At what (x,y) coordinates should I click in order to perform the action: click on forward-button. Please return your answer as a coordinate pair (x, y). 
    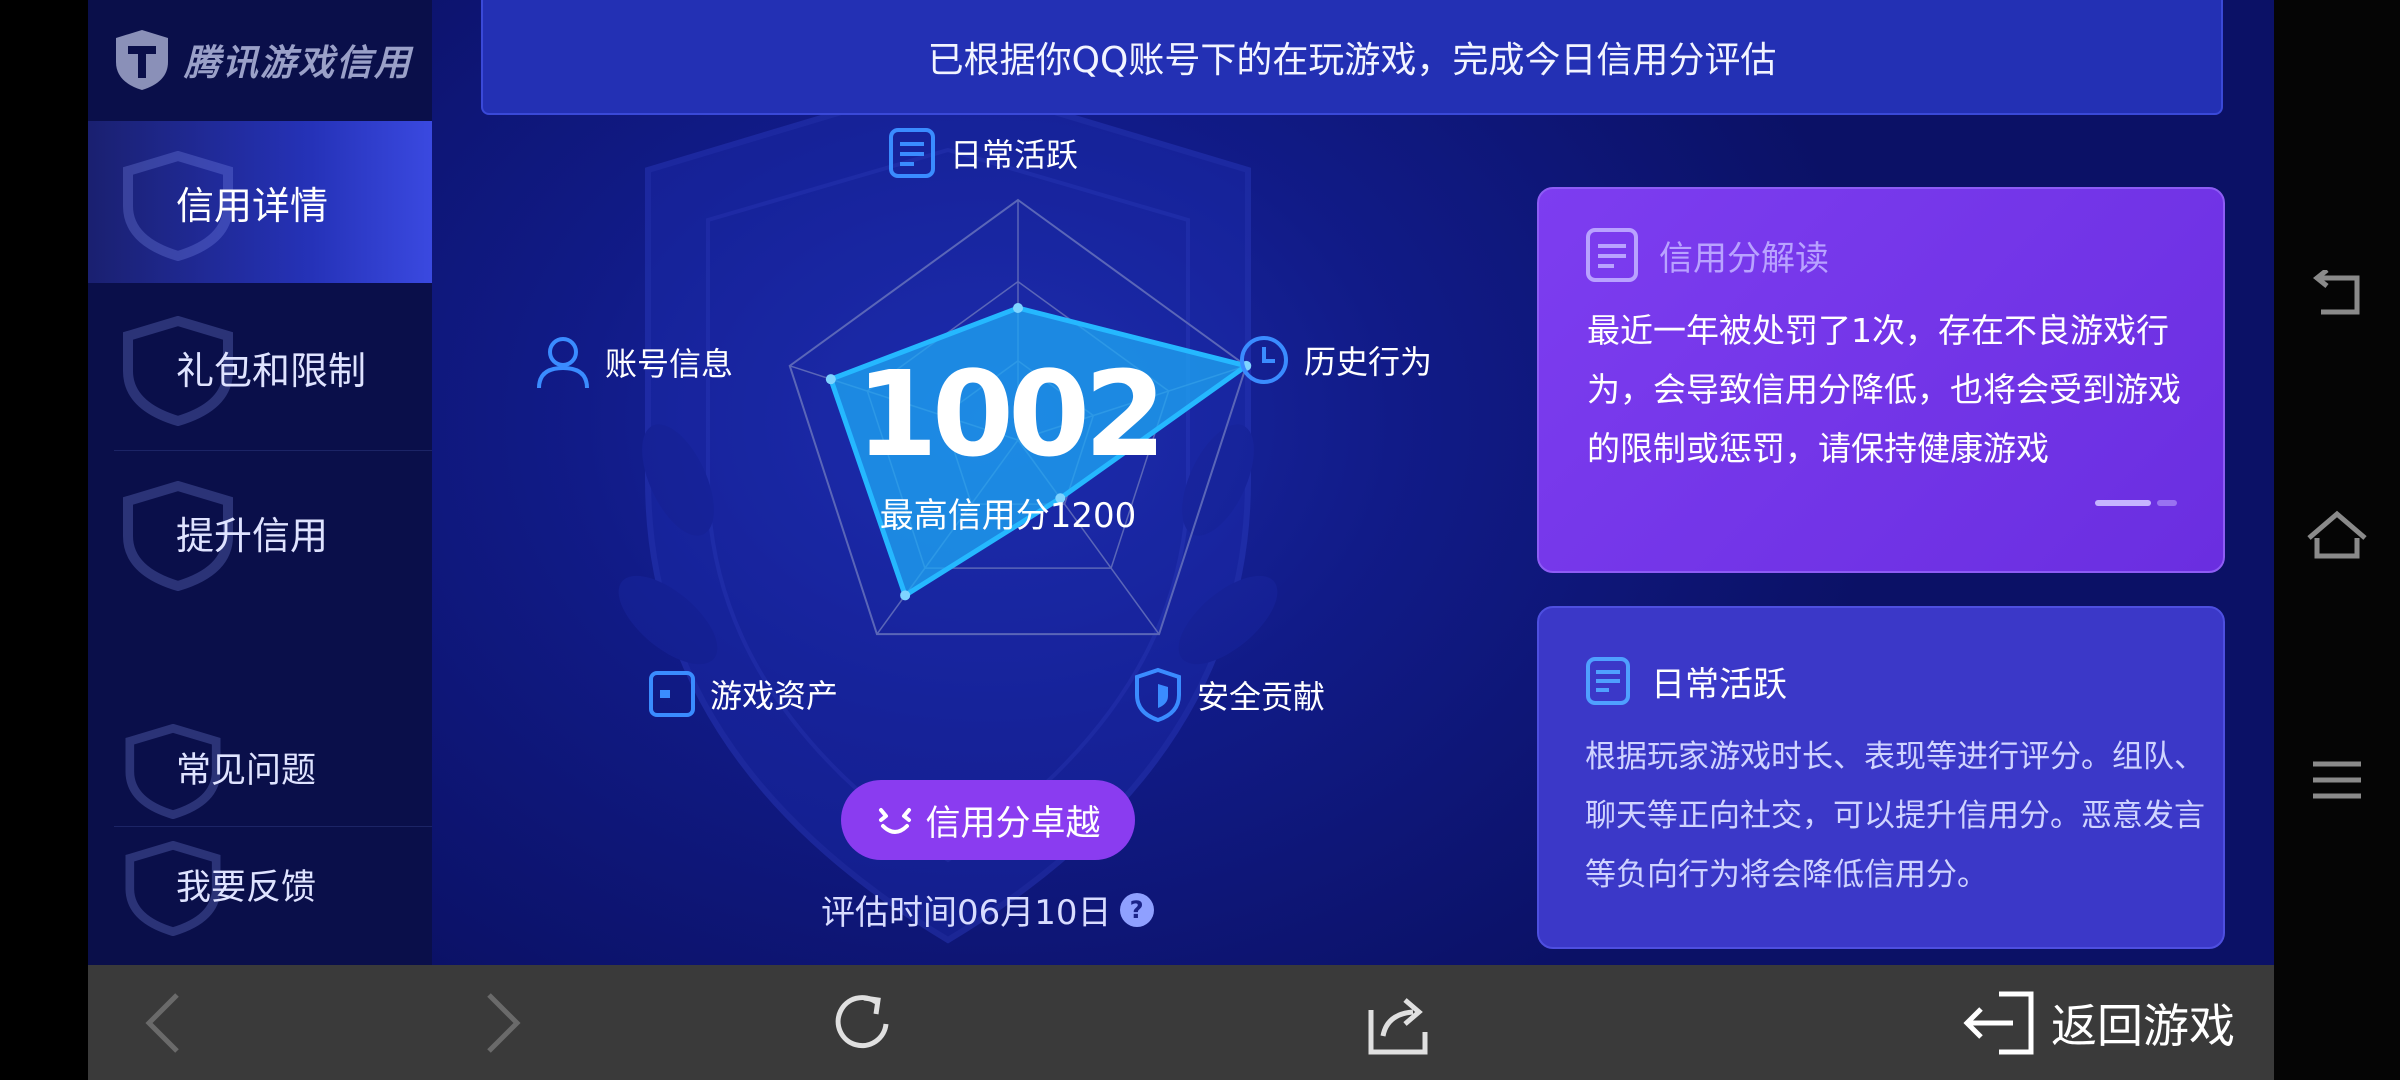
    Looking at the image, I should click on (503, 1022).